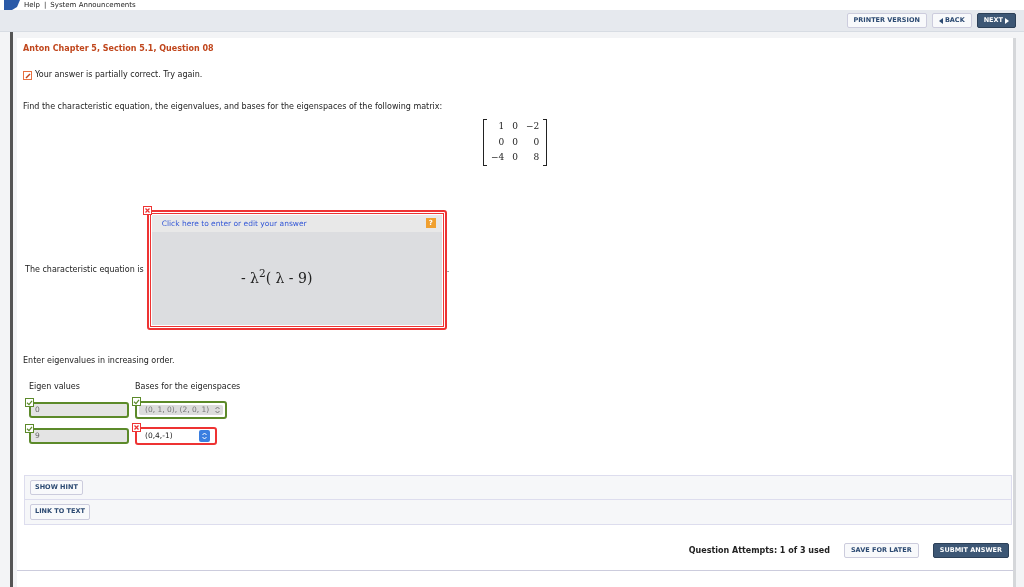  I want to click on equation-label: The characteristic equation is, so click(84, 269).